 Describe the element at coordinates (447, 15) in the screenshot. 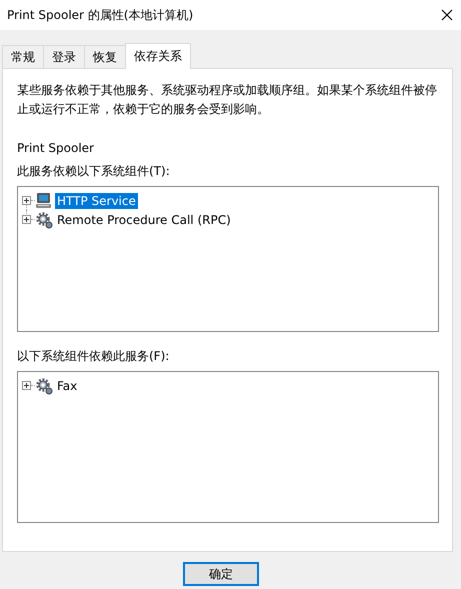

I see `close-icon` at that location.